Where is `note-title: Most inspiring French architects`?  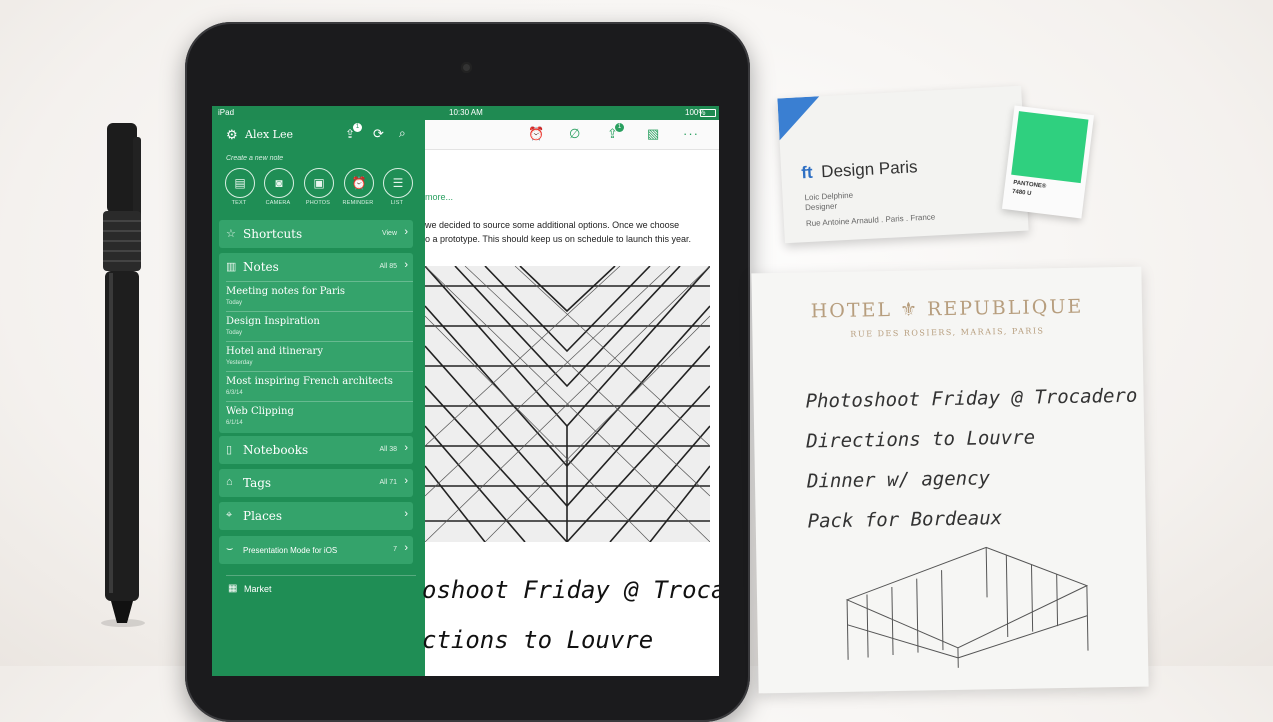 note-title: Most inspiring French architects is located at coordinates (309, 381).